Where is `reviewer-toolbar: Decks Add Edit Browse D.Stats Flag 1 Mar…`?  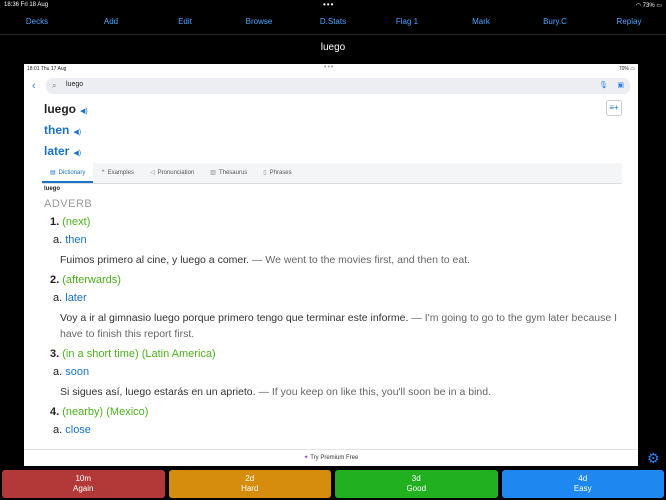 reviewer-toolbar: Decks Add Edit Browse D.Stats Flag 1 Mar… is located at coordinates (333, 22).